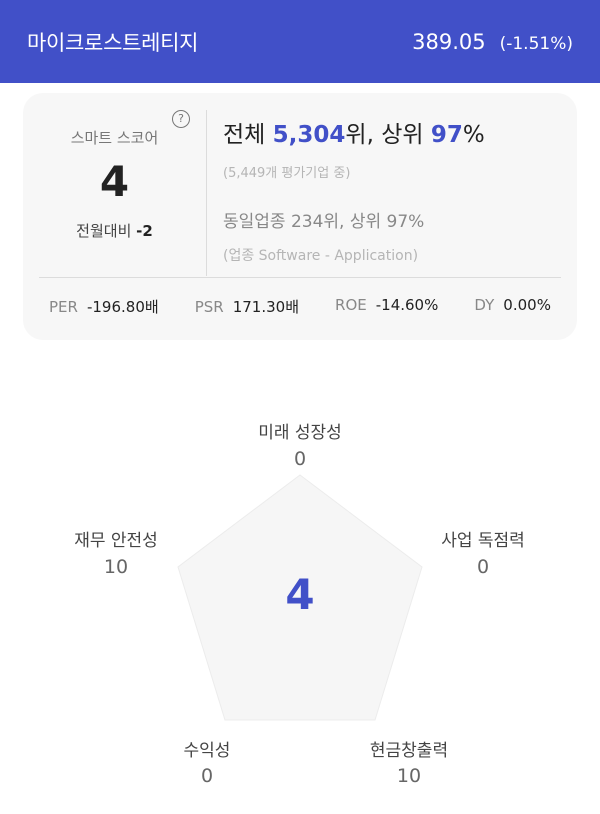  Describe the element at coordinates (300, 594) in the screenshot. I see `radar-center-score: 4` at that location.